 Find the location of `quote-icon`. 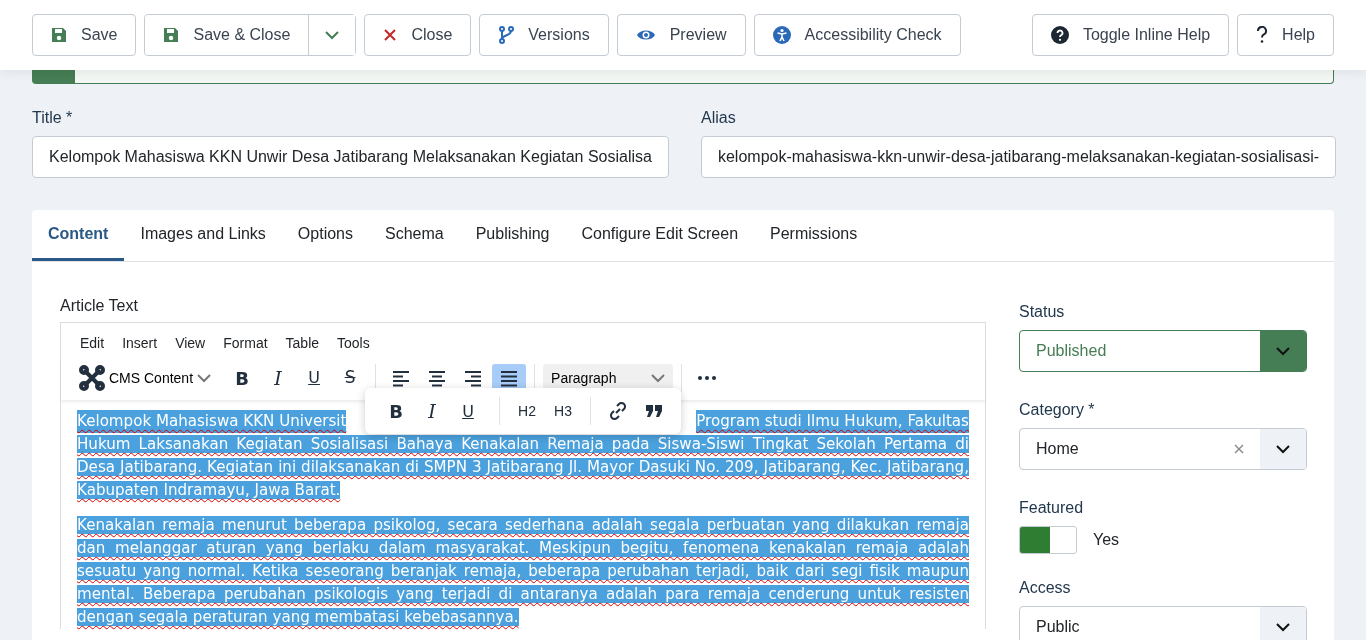

quote-icon is located at coordinates (654, 411).